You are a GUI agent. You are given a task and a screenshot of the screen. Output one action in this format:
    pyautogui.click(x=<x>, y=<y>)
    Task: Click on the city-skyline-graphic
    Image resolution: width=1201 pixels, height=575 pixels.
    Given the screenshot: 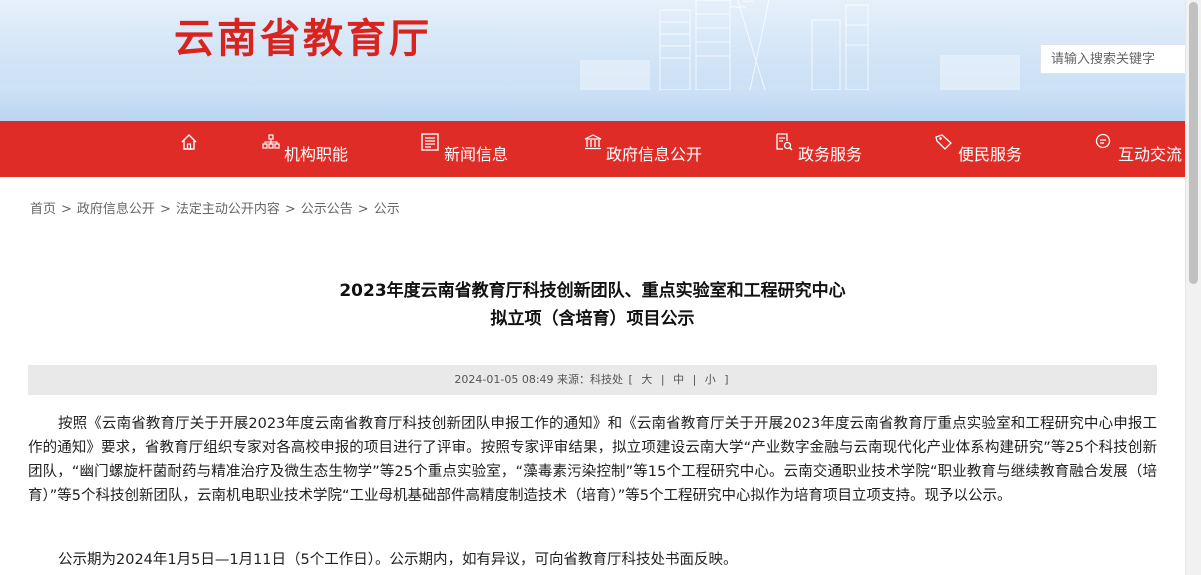 What is the action you would take?
    pyautogui.click(x=800, y=45)
    